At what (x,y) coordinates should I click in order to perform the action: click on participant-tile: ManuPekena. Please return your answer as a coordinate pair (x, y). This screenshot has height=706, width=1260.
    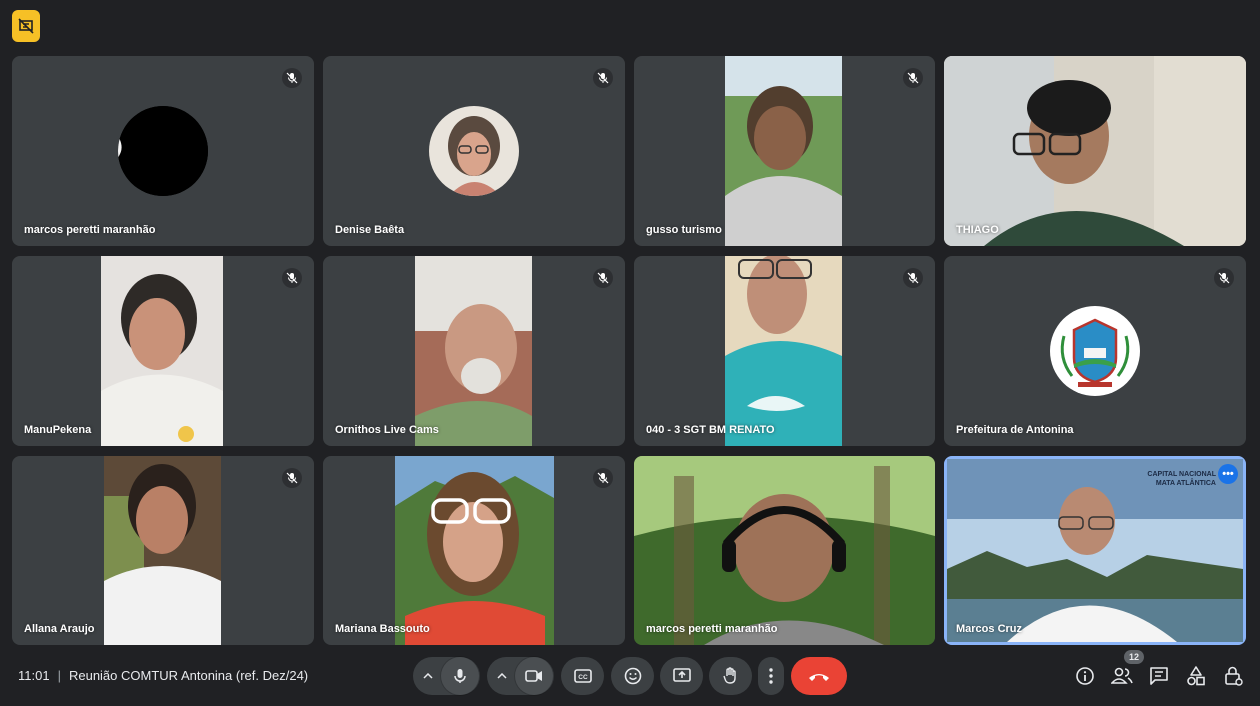
    Looking at the image, I should click on (163, 351).